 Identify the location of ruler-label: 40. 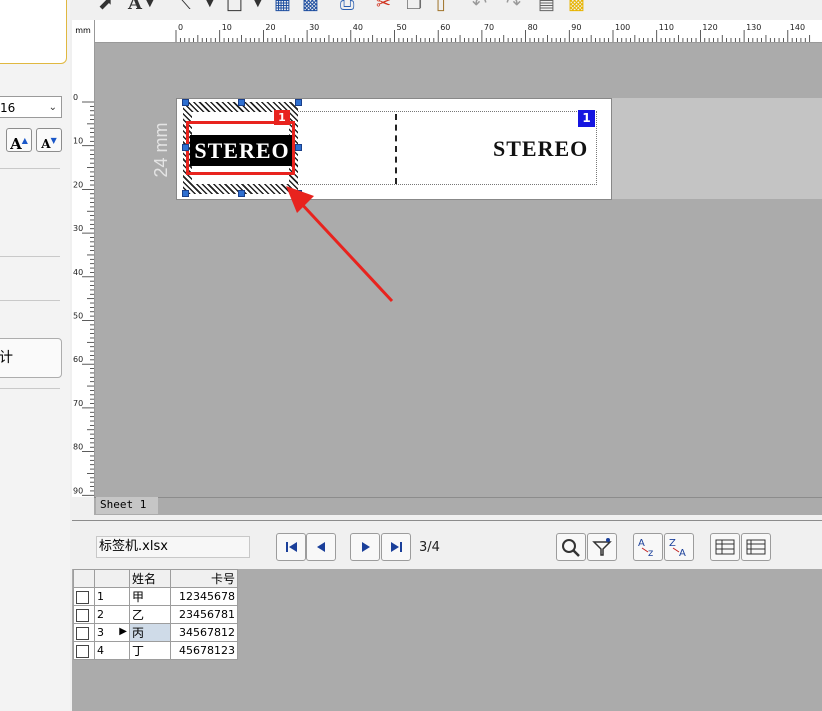
(78, 272).